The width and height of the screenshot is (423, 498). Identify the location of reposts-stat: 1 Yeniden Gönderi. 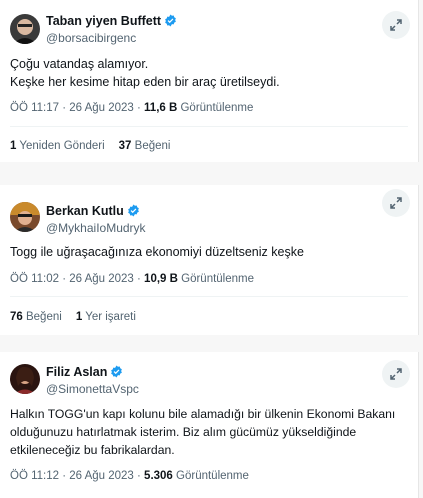
(57, 146).